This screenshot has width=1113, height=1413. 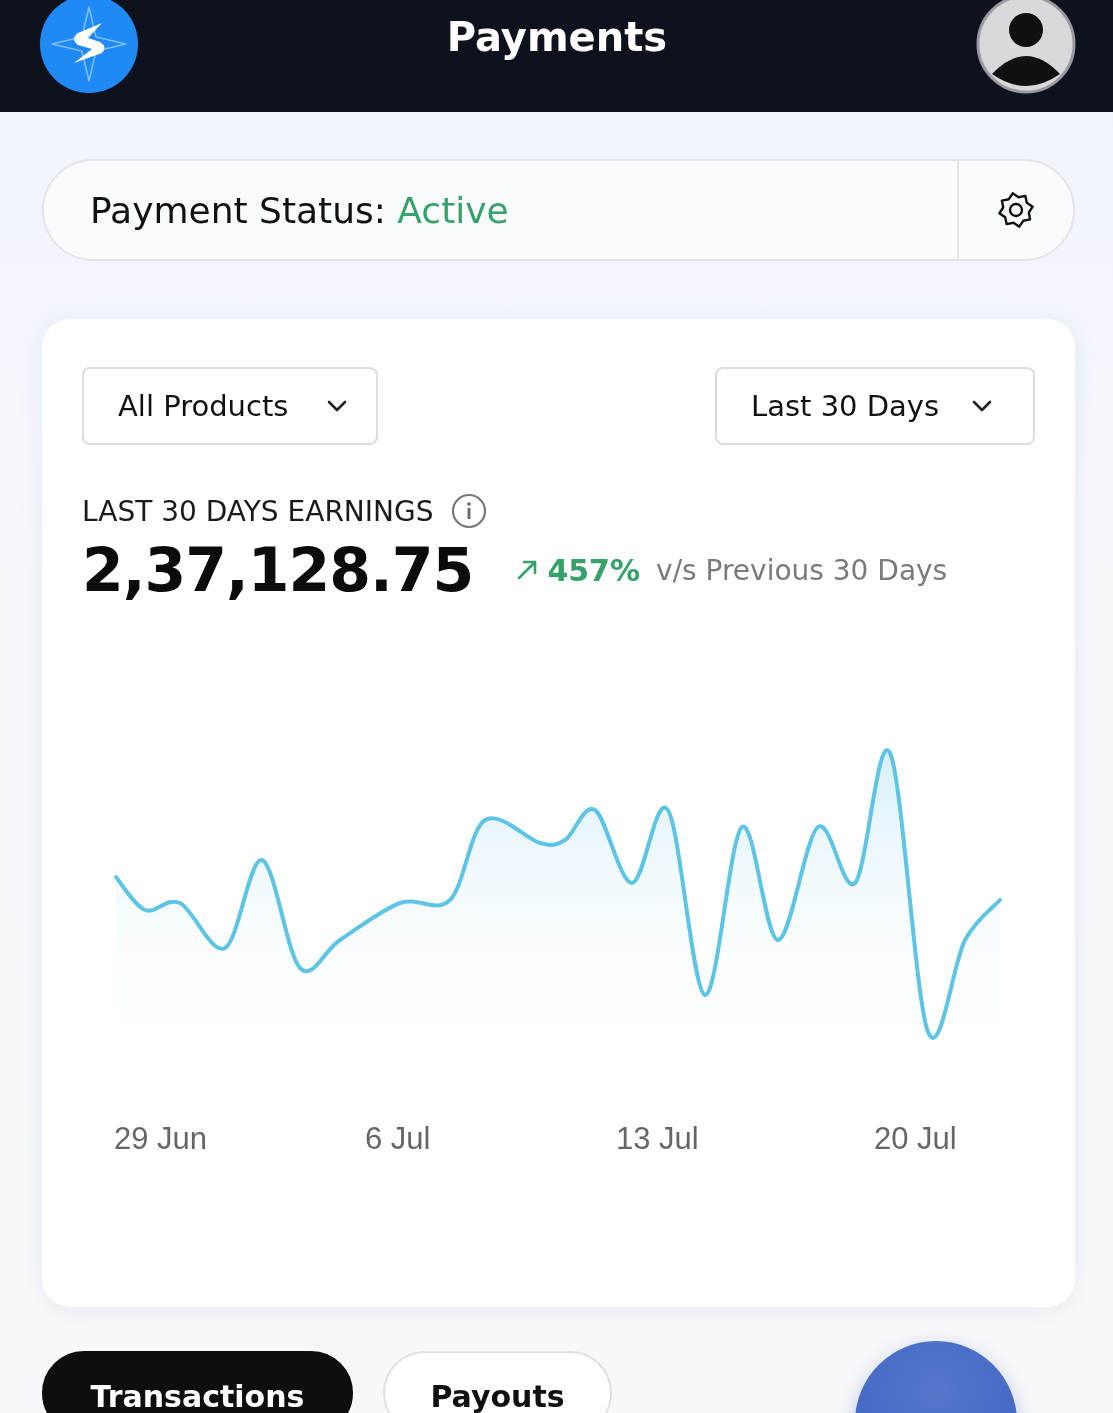 I want to click on settings-icon, so click(x=1016, y=210).